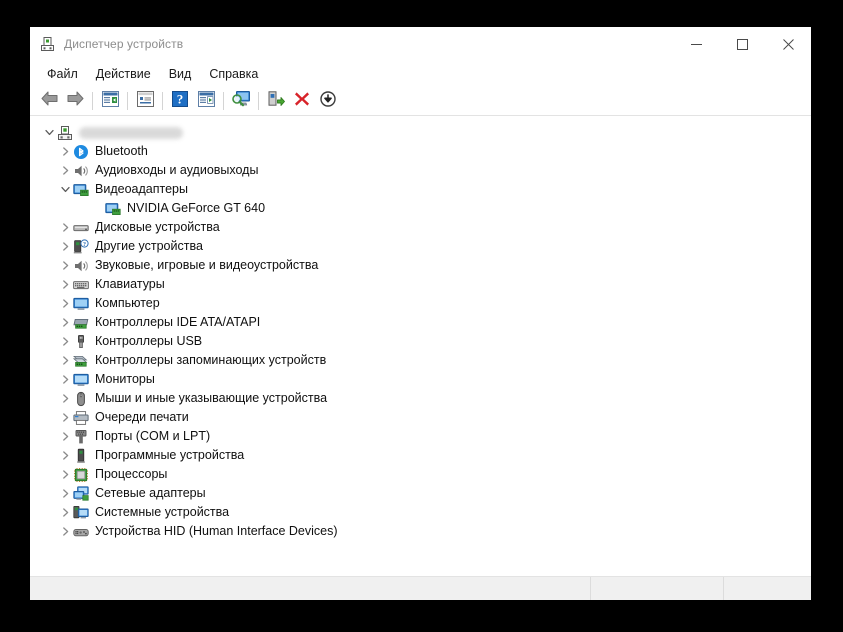  What do you see at coordinates (81, 532) in the screenshot?
I see `hid-device-icon` at bounding box center [81, 532].